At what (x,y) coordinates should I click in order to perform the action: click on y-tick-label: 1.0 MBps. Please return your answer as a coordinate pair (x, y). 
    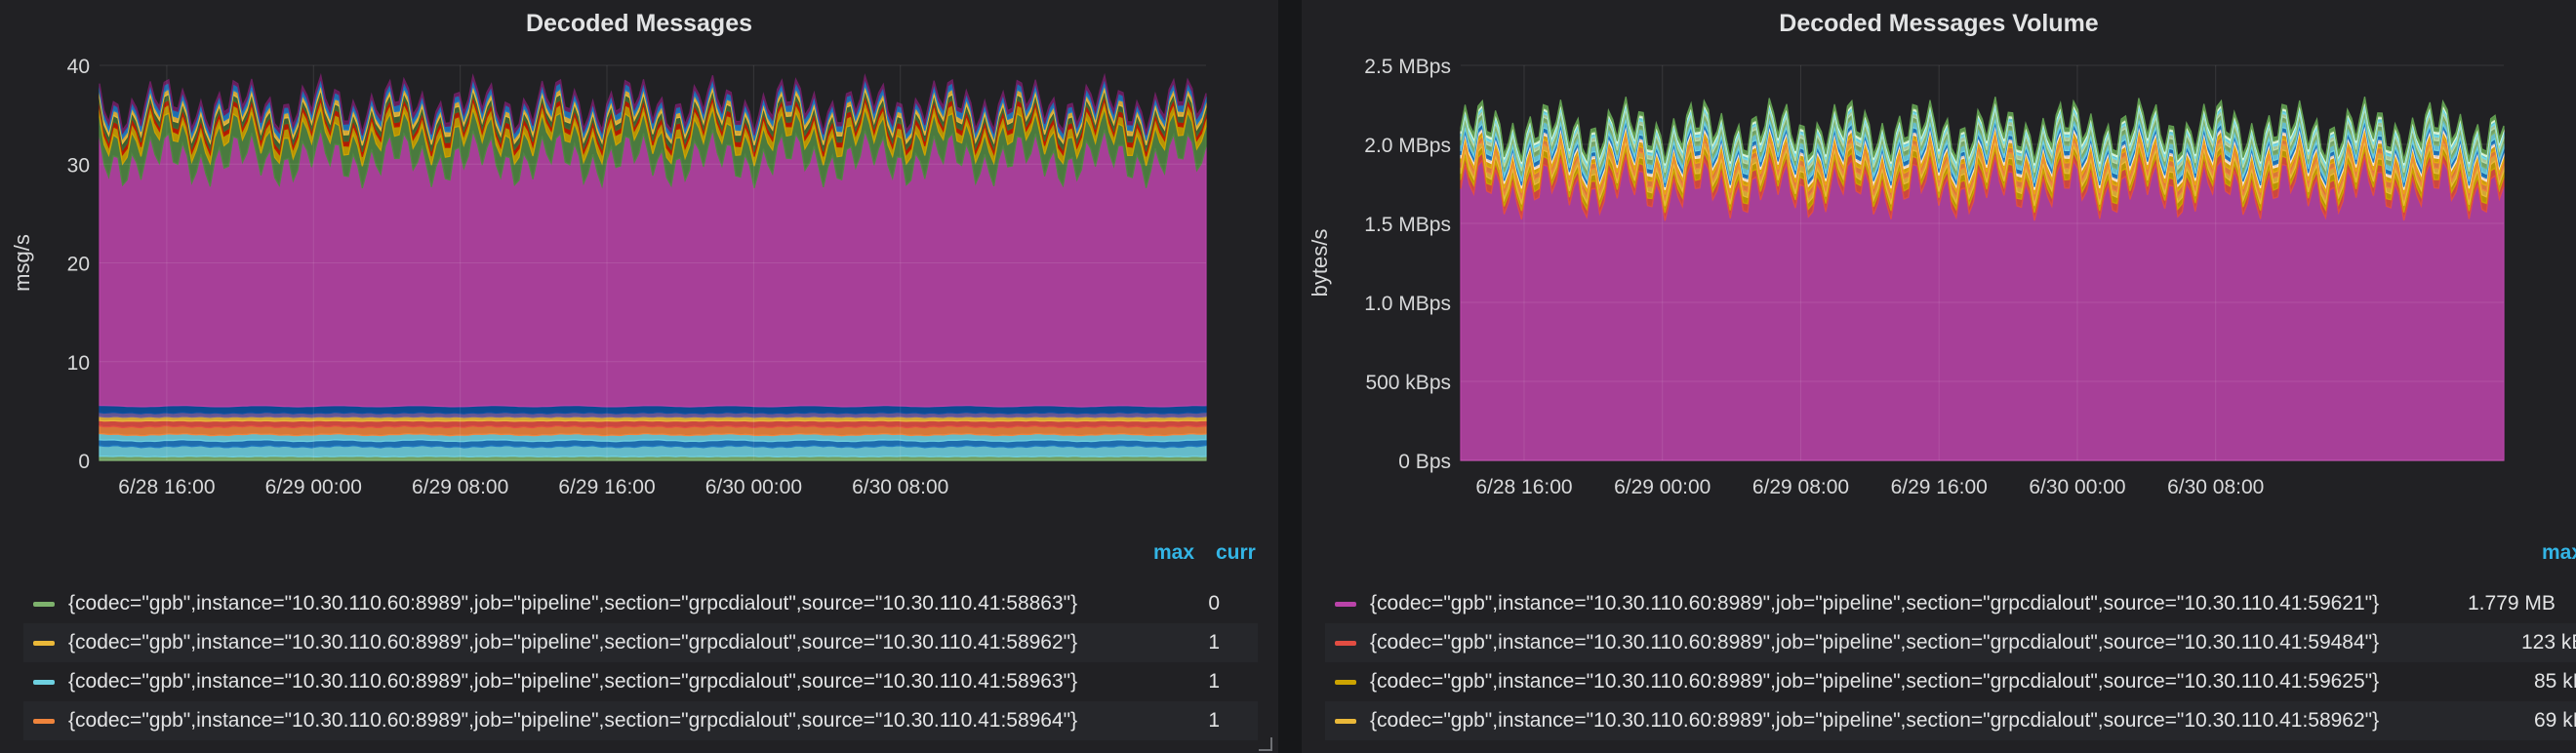
    Looking at the image, I should click on (1407, 304).